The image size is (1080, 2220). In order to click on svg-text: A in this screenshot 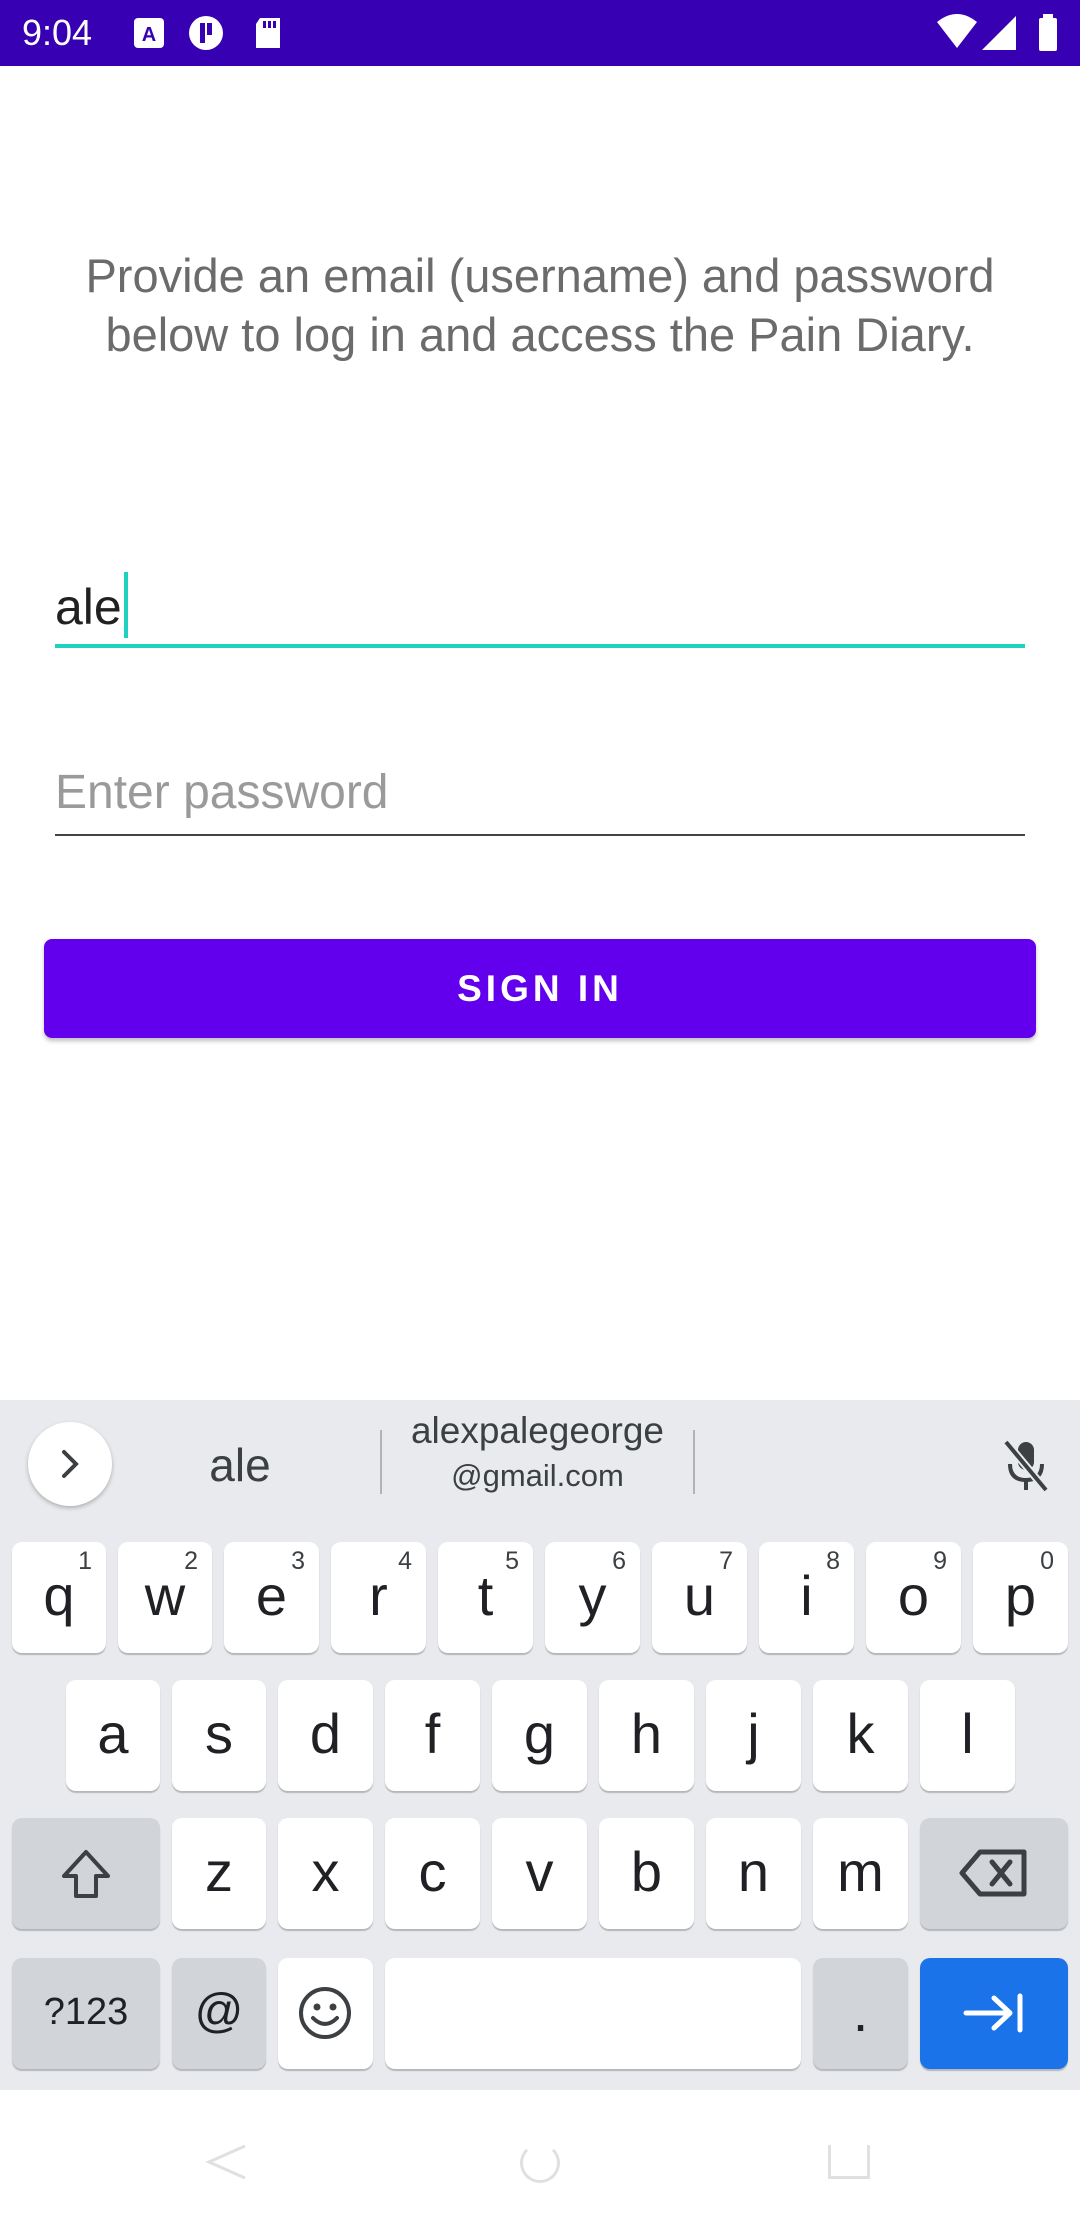, I will do `click(149, 35)`.